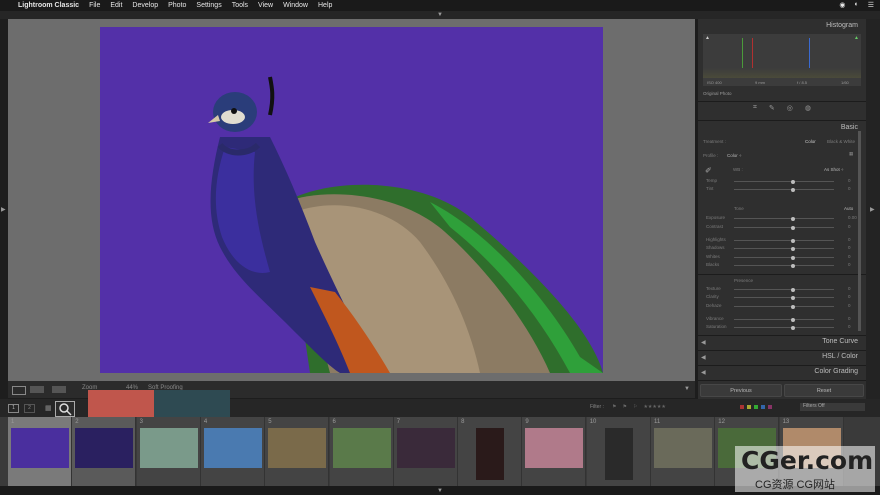 The image size is (880, 495). Describe the element at coordinates (849, 226) in the screenshot. I see `contrast-slider-value: 0` at that location.